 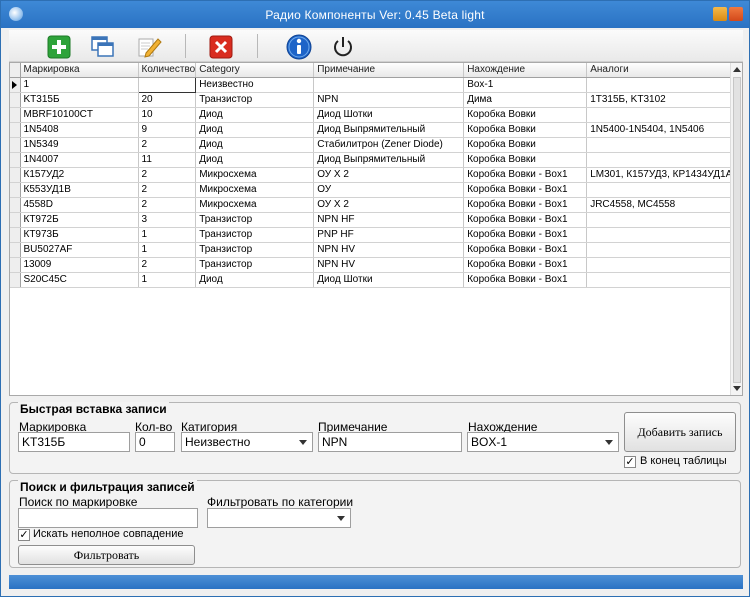 What do you see at coordinates (525, 70) in the screenshot?
I see `column-header: Нахождение` at bounding box center [525, 70].